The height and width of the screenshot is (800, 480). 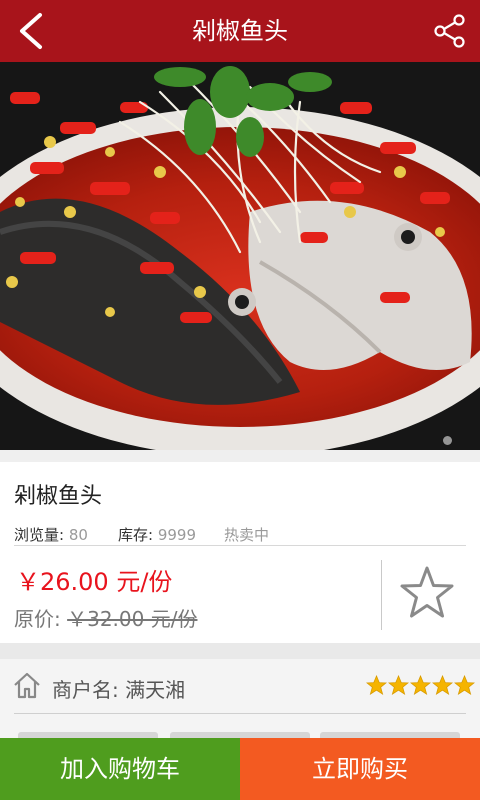 What do you see at coordinates (360, 769) in the screenshot?
I see `buy-now-button: 立即购买` at bounding box center [360, 769].